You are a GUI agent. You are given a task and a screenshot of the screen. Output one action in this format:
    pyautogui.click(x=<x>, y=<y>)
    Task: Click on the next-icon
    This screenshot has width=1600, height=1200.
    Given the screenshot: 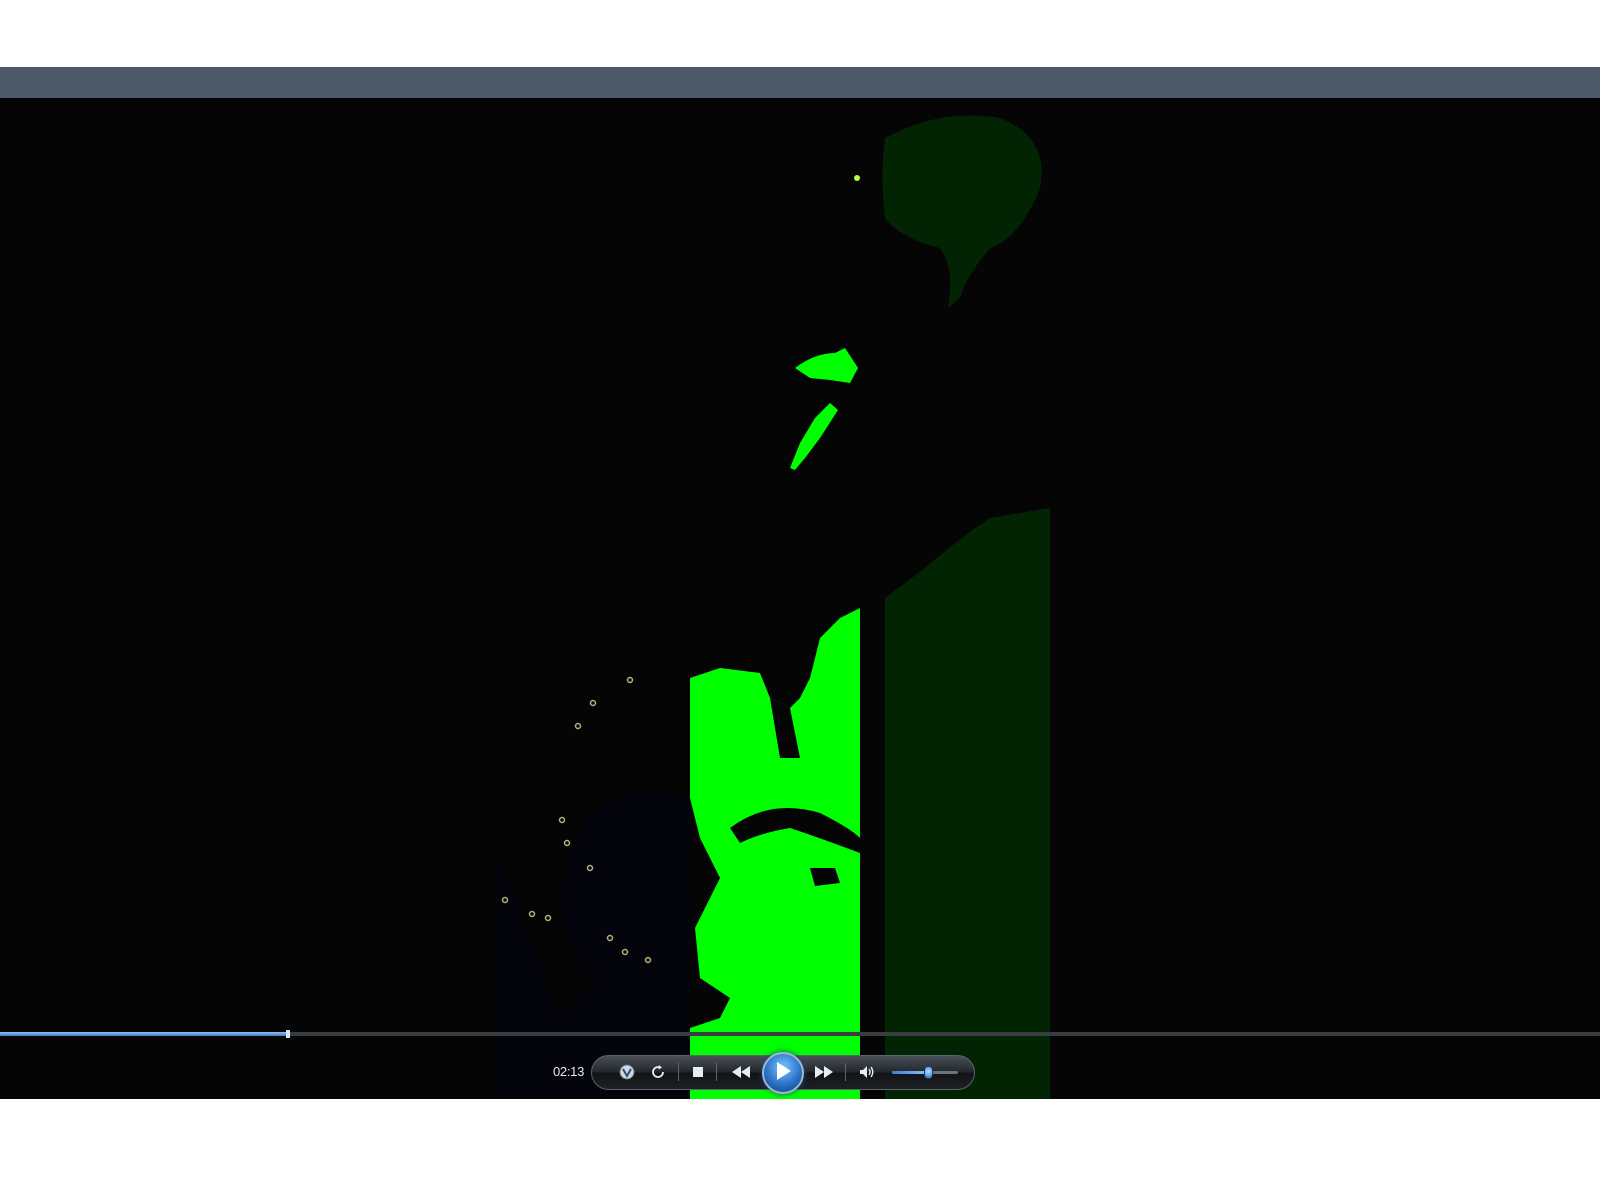 What is the action you would take?
    pyautogui.click(x=824, y=1072)
    